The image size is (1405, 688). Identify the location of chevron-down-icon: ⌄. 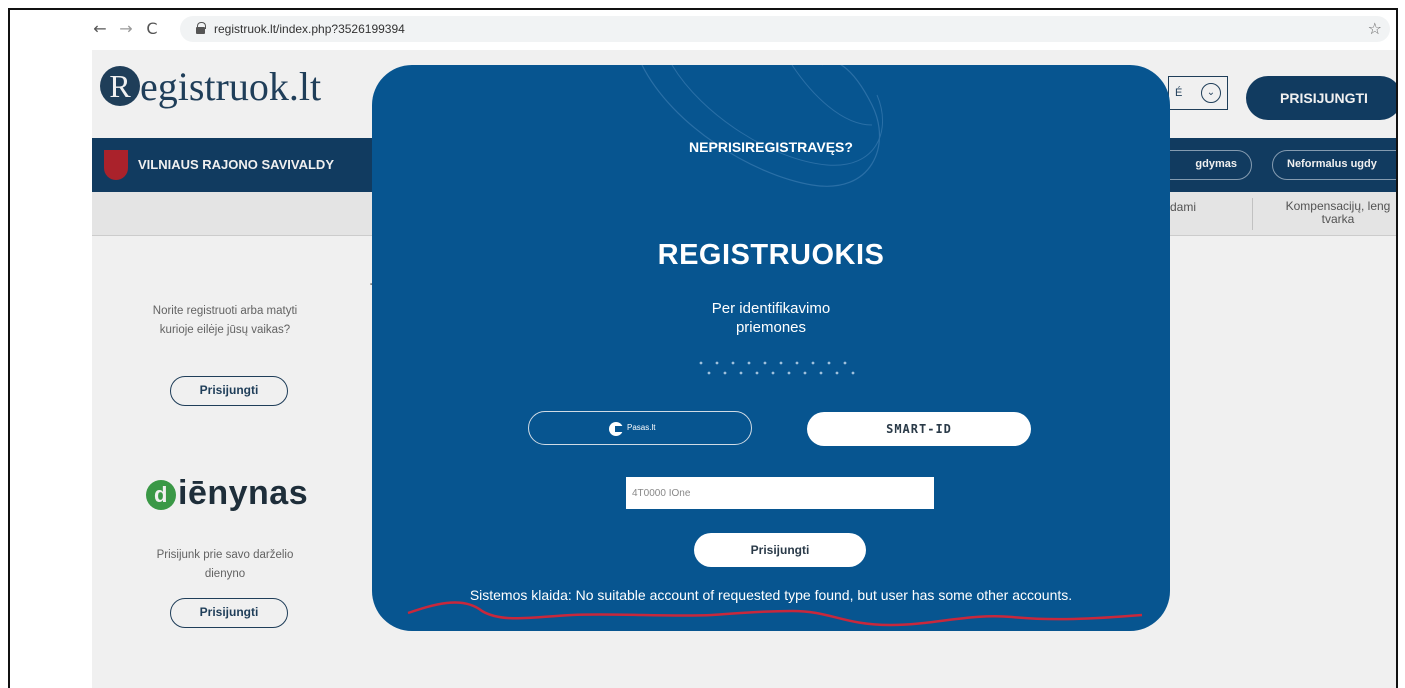
(1211, 93).